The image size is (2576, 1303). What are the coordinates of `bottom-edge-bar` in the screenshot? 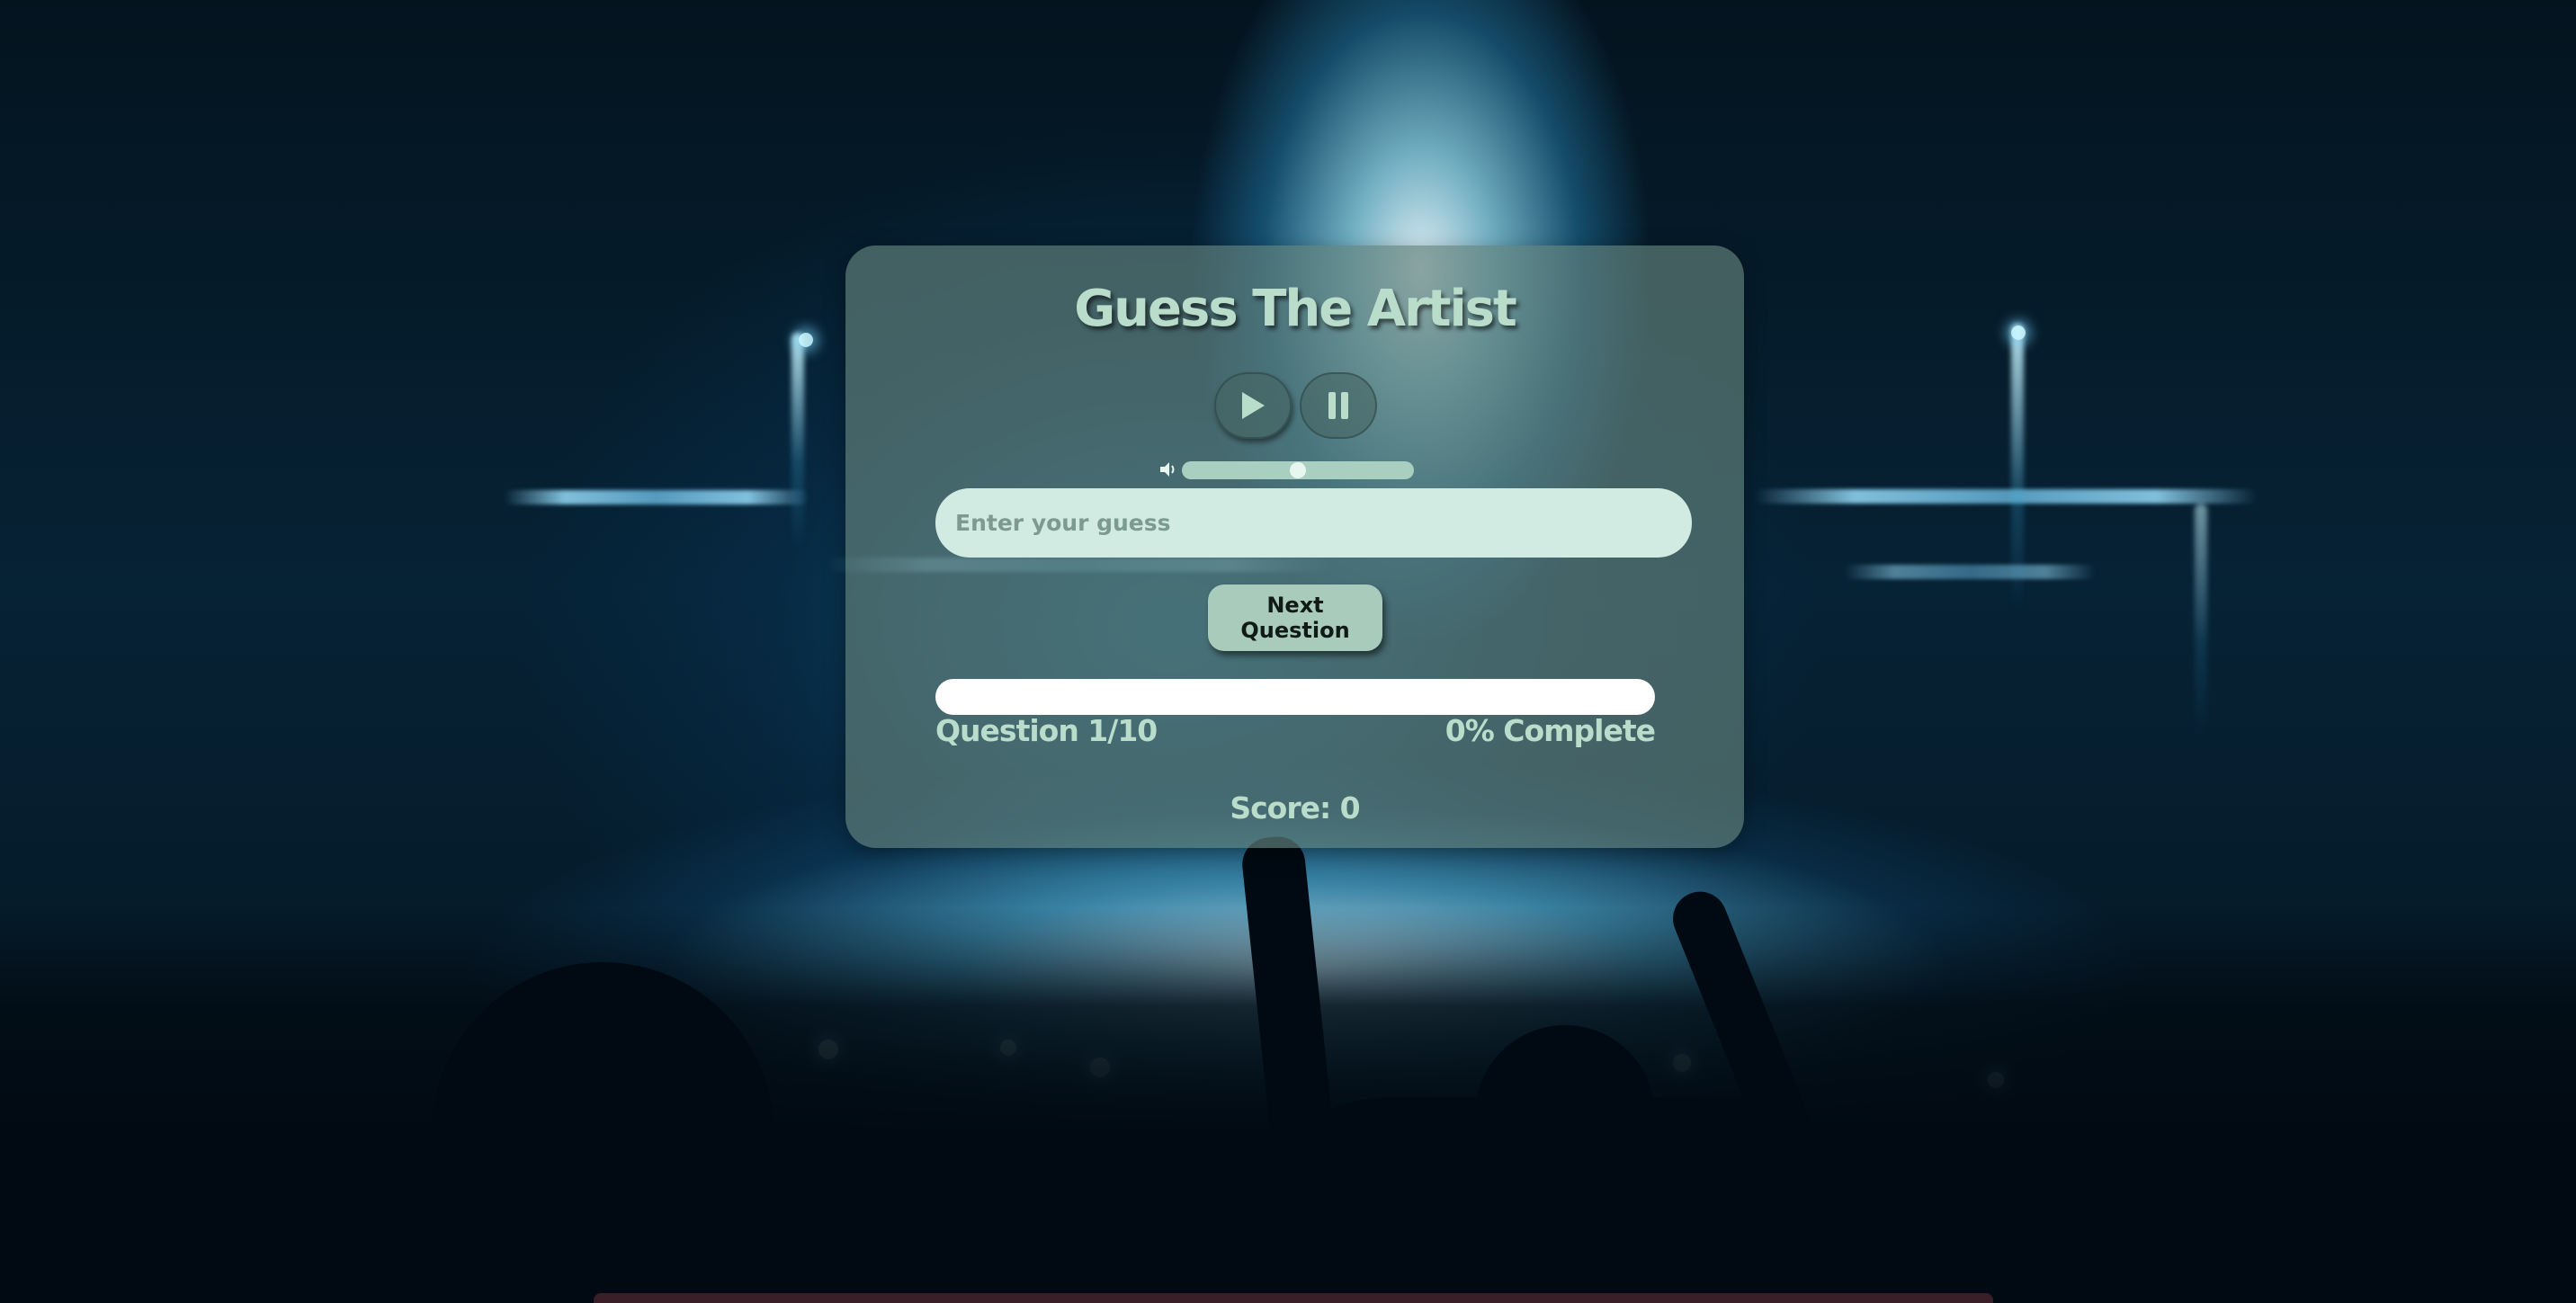 It's located at (1293, 1298).